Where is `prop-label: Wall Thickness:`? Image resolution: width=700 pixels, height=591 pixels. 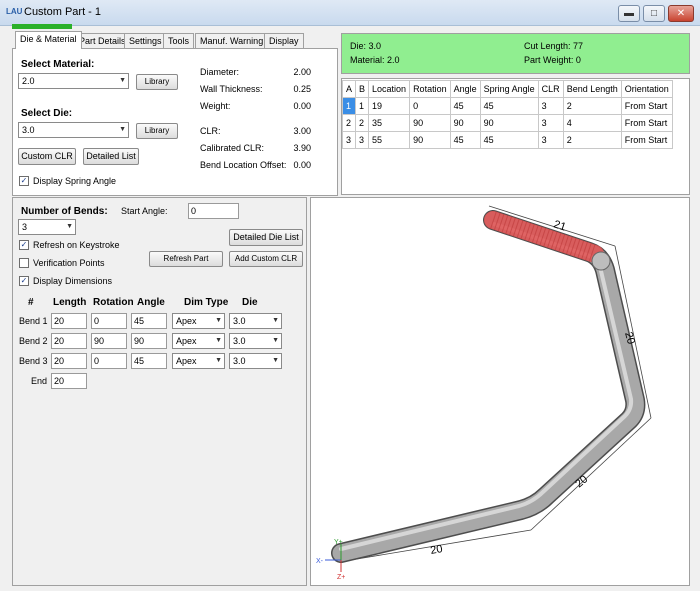 prop-label: Wall Thickness: is located at coordinates (231, 89).